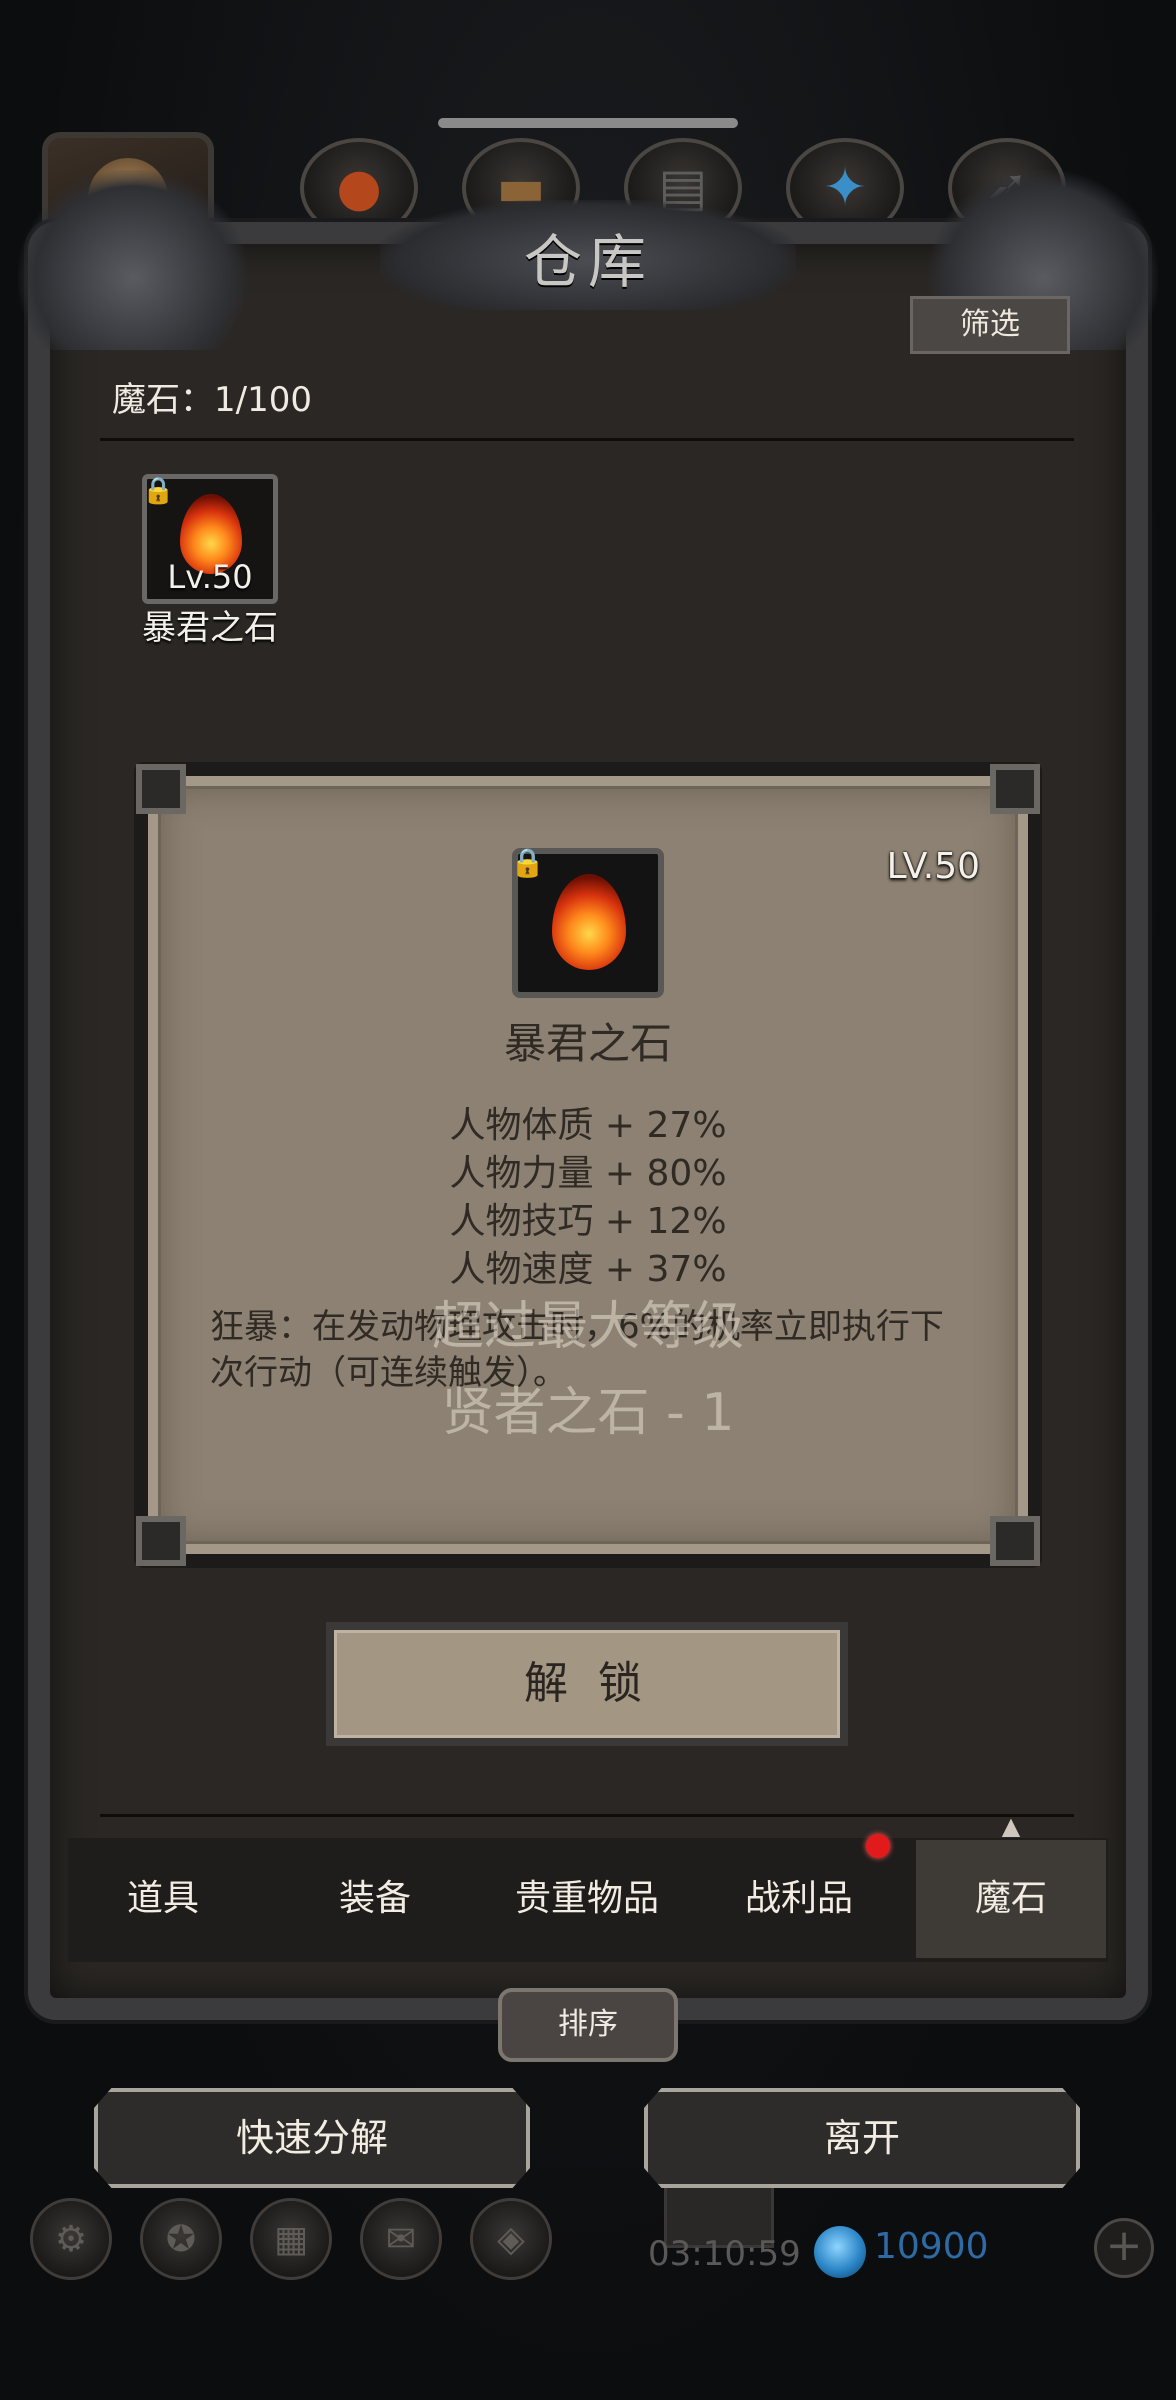  What do you see at coordinates (933, 866) in the screenshot?
I see `detail-level: LV.50` at bounding box center [933, 866].